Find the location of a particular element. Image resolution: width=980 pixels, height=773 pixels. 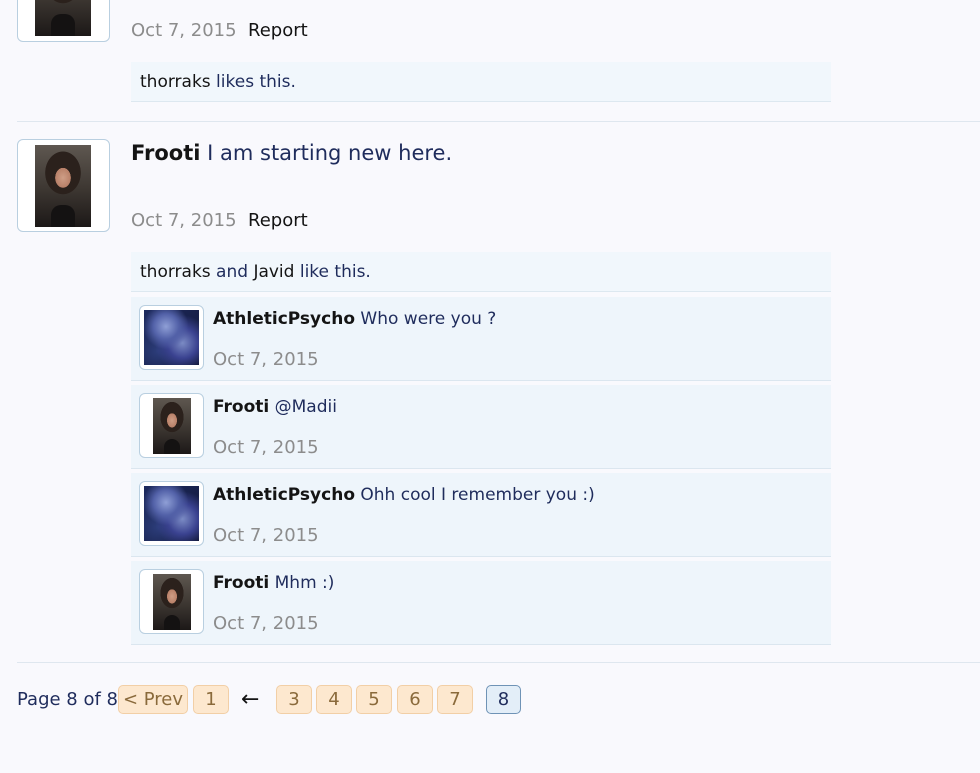

comment-body: Frooti @Madii is located at coordinates (275, 407).